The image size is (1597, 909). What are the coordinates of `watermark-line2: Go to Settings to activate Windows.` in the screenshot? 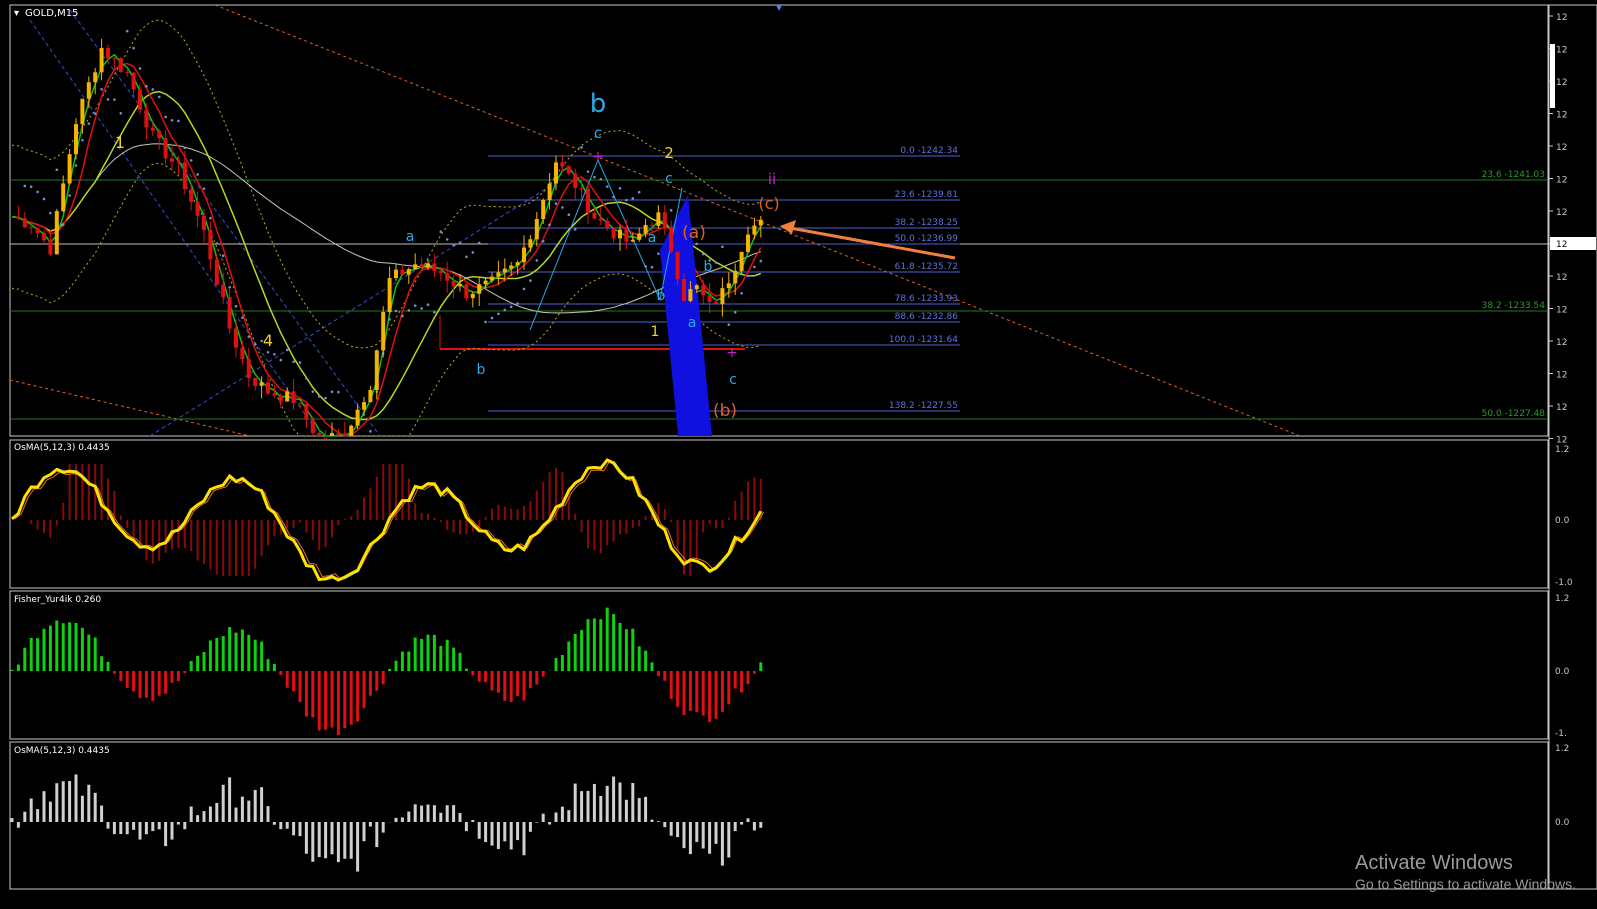 It's located at (1465, 884).